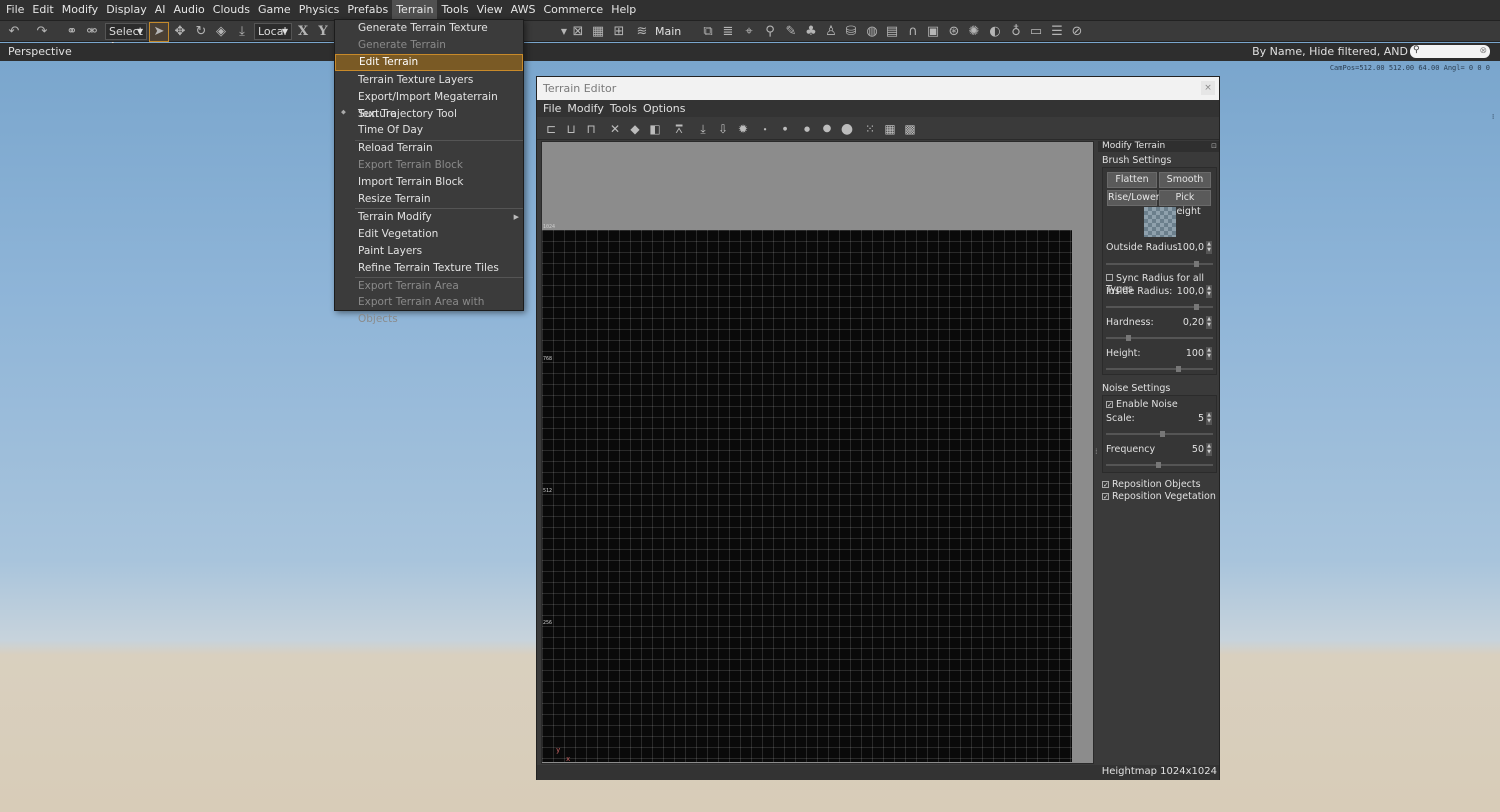  Describe the element at coordinates (995, 32) in the screenshot. I see `moon-icon: ◐` at that location.